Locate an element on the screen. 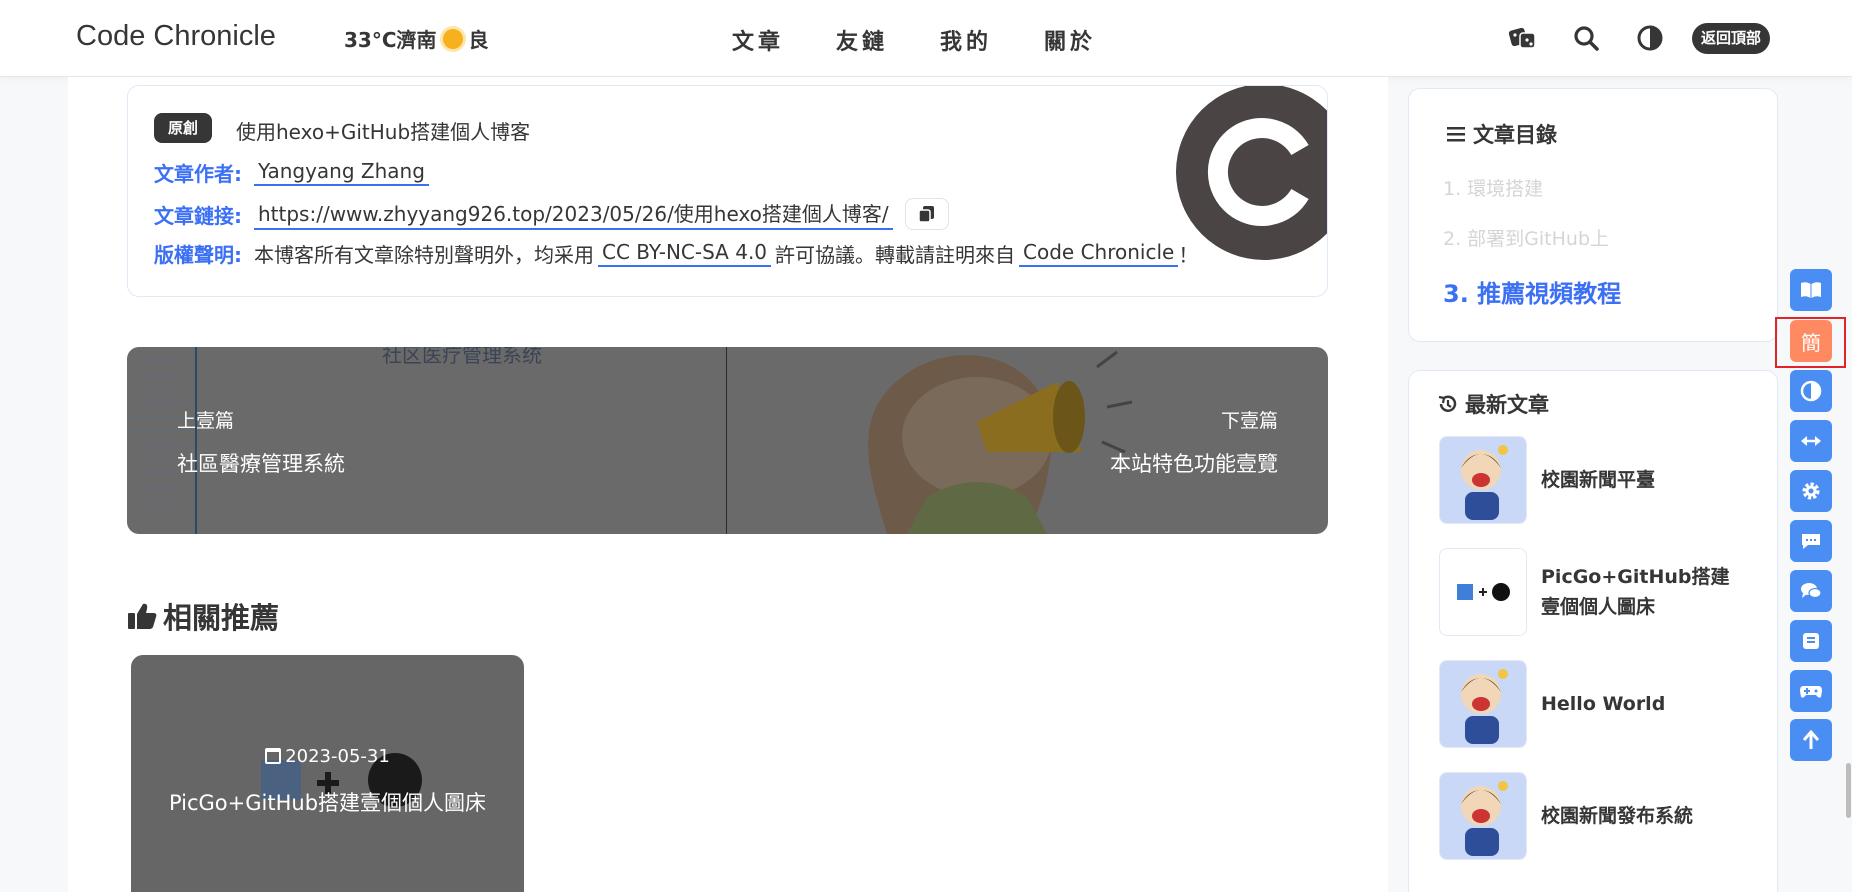  toc-card: 文章目錄 1. 環境搭建 2. 部署到GitHub上 3. 推薦視頻教程 is located at coordinates (1593, 215).